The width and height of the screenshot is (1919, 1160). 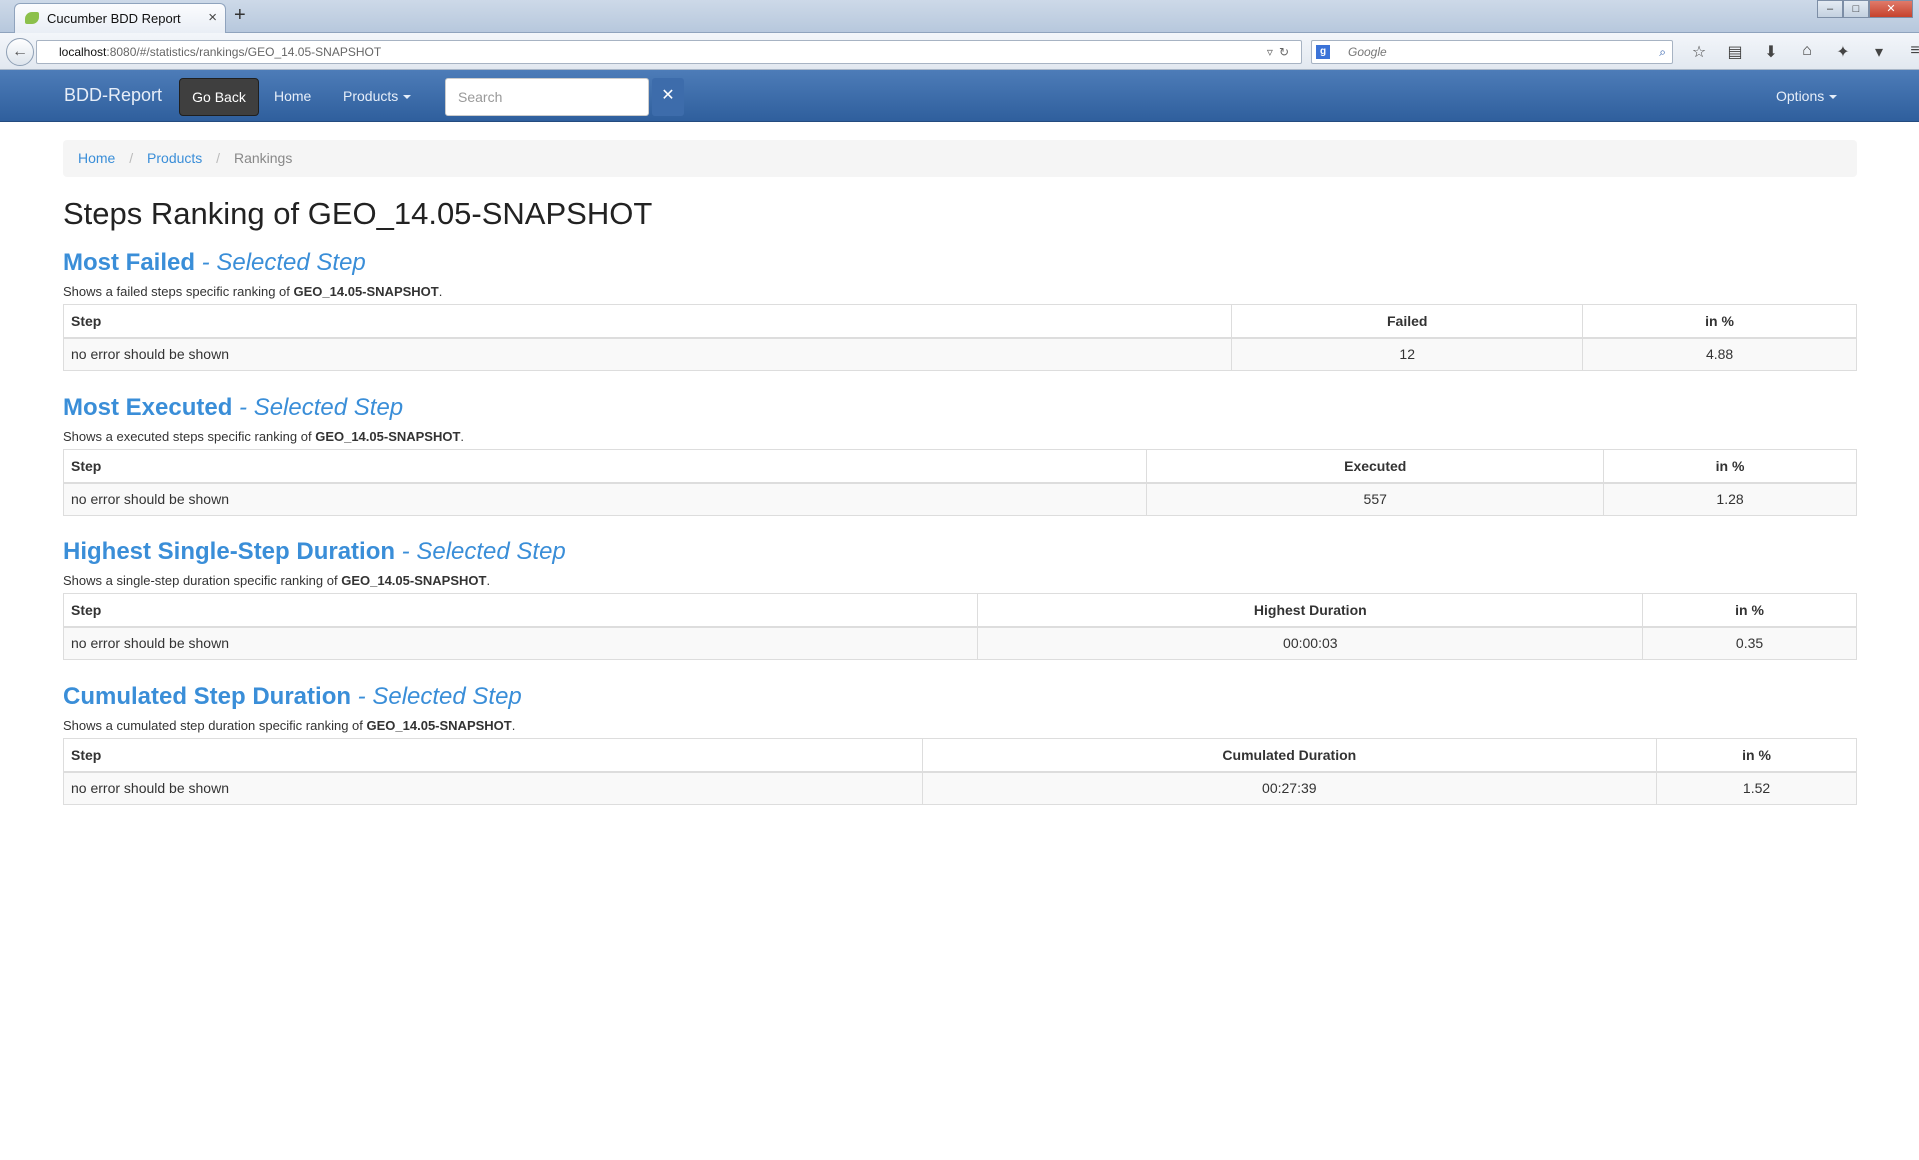 I want to click on close-tab-icon: ×, so click(x=212, y=17).